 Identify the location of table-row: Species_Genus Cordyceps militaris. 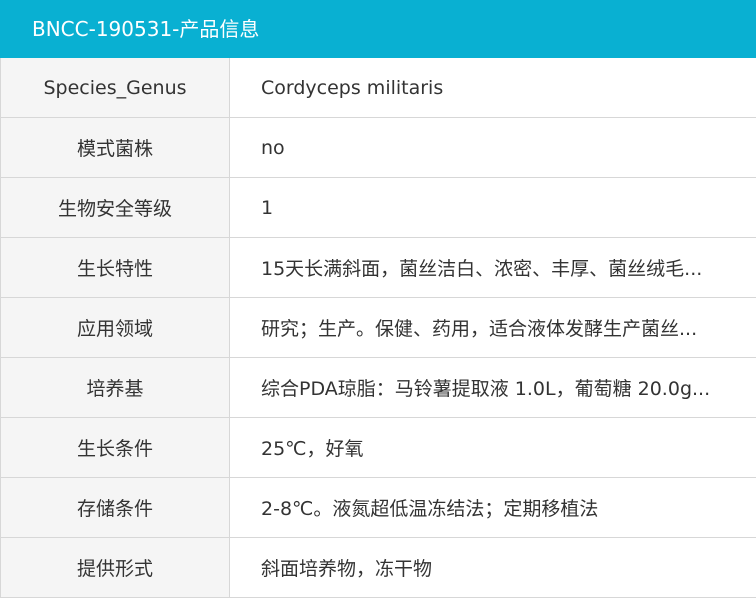
(378, 88).